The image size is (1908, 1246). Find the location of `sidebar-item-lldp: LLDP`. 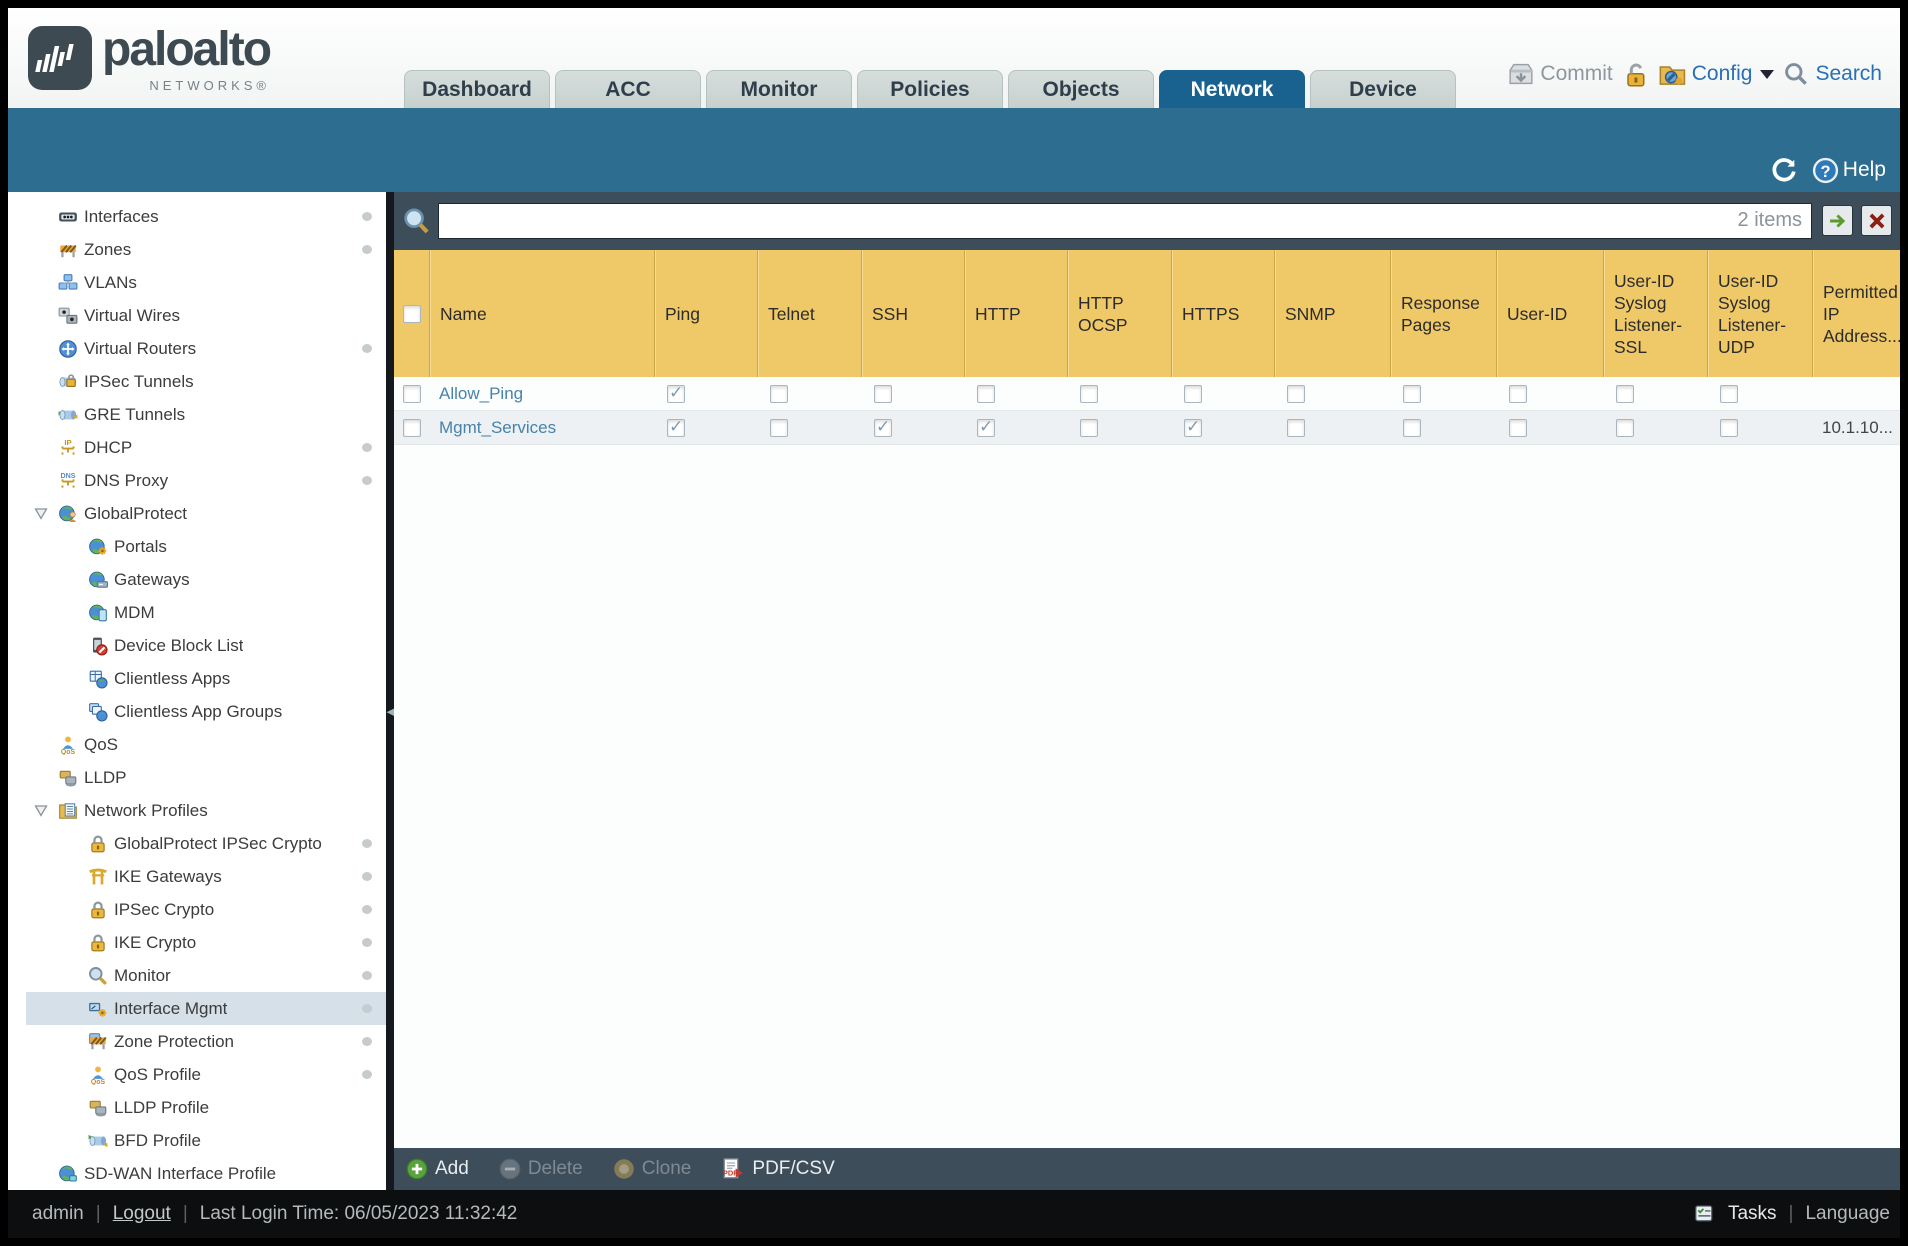

sidebar-item-lldp: LLDP is located at coordinates (206, 777).